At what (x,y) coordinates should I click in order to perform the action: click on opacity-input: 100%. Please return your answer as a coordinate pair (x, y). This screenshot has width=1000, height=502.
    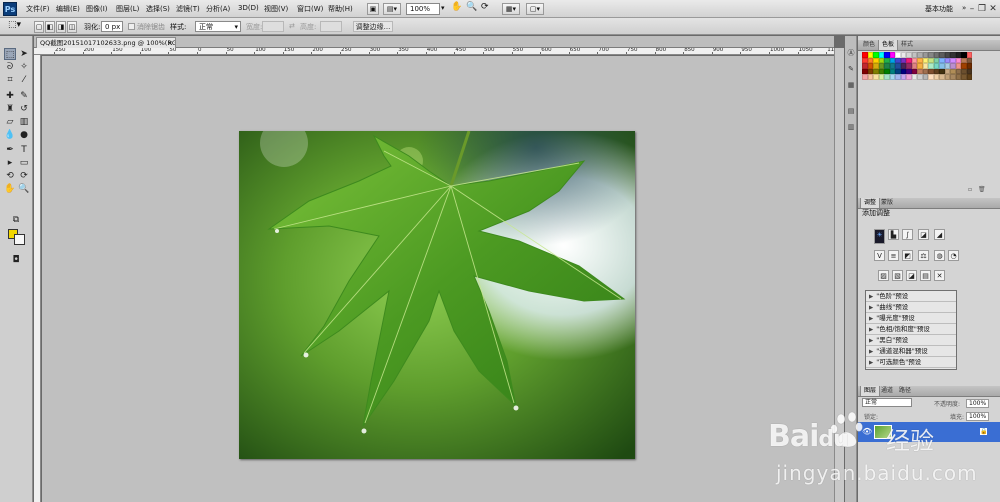
    Looking at the image, I should click on (978, 403).